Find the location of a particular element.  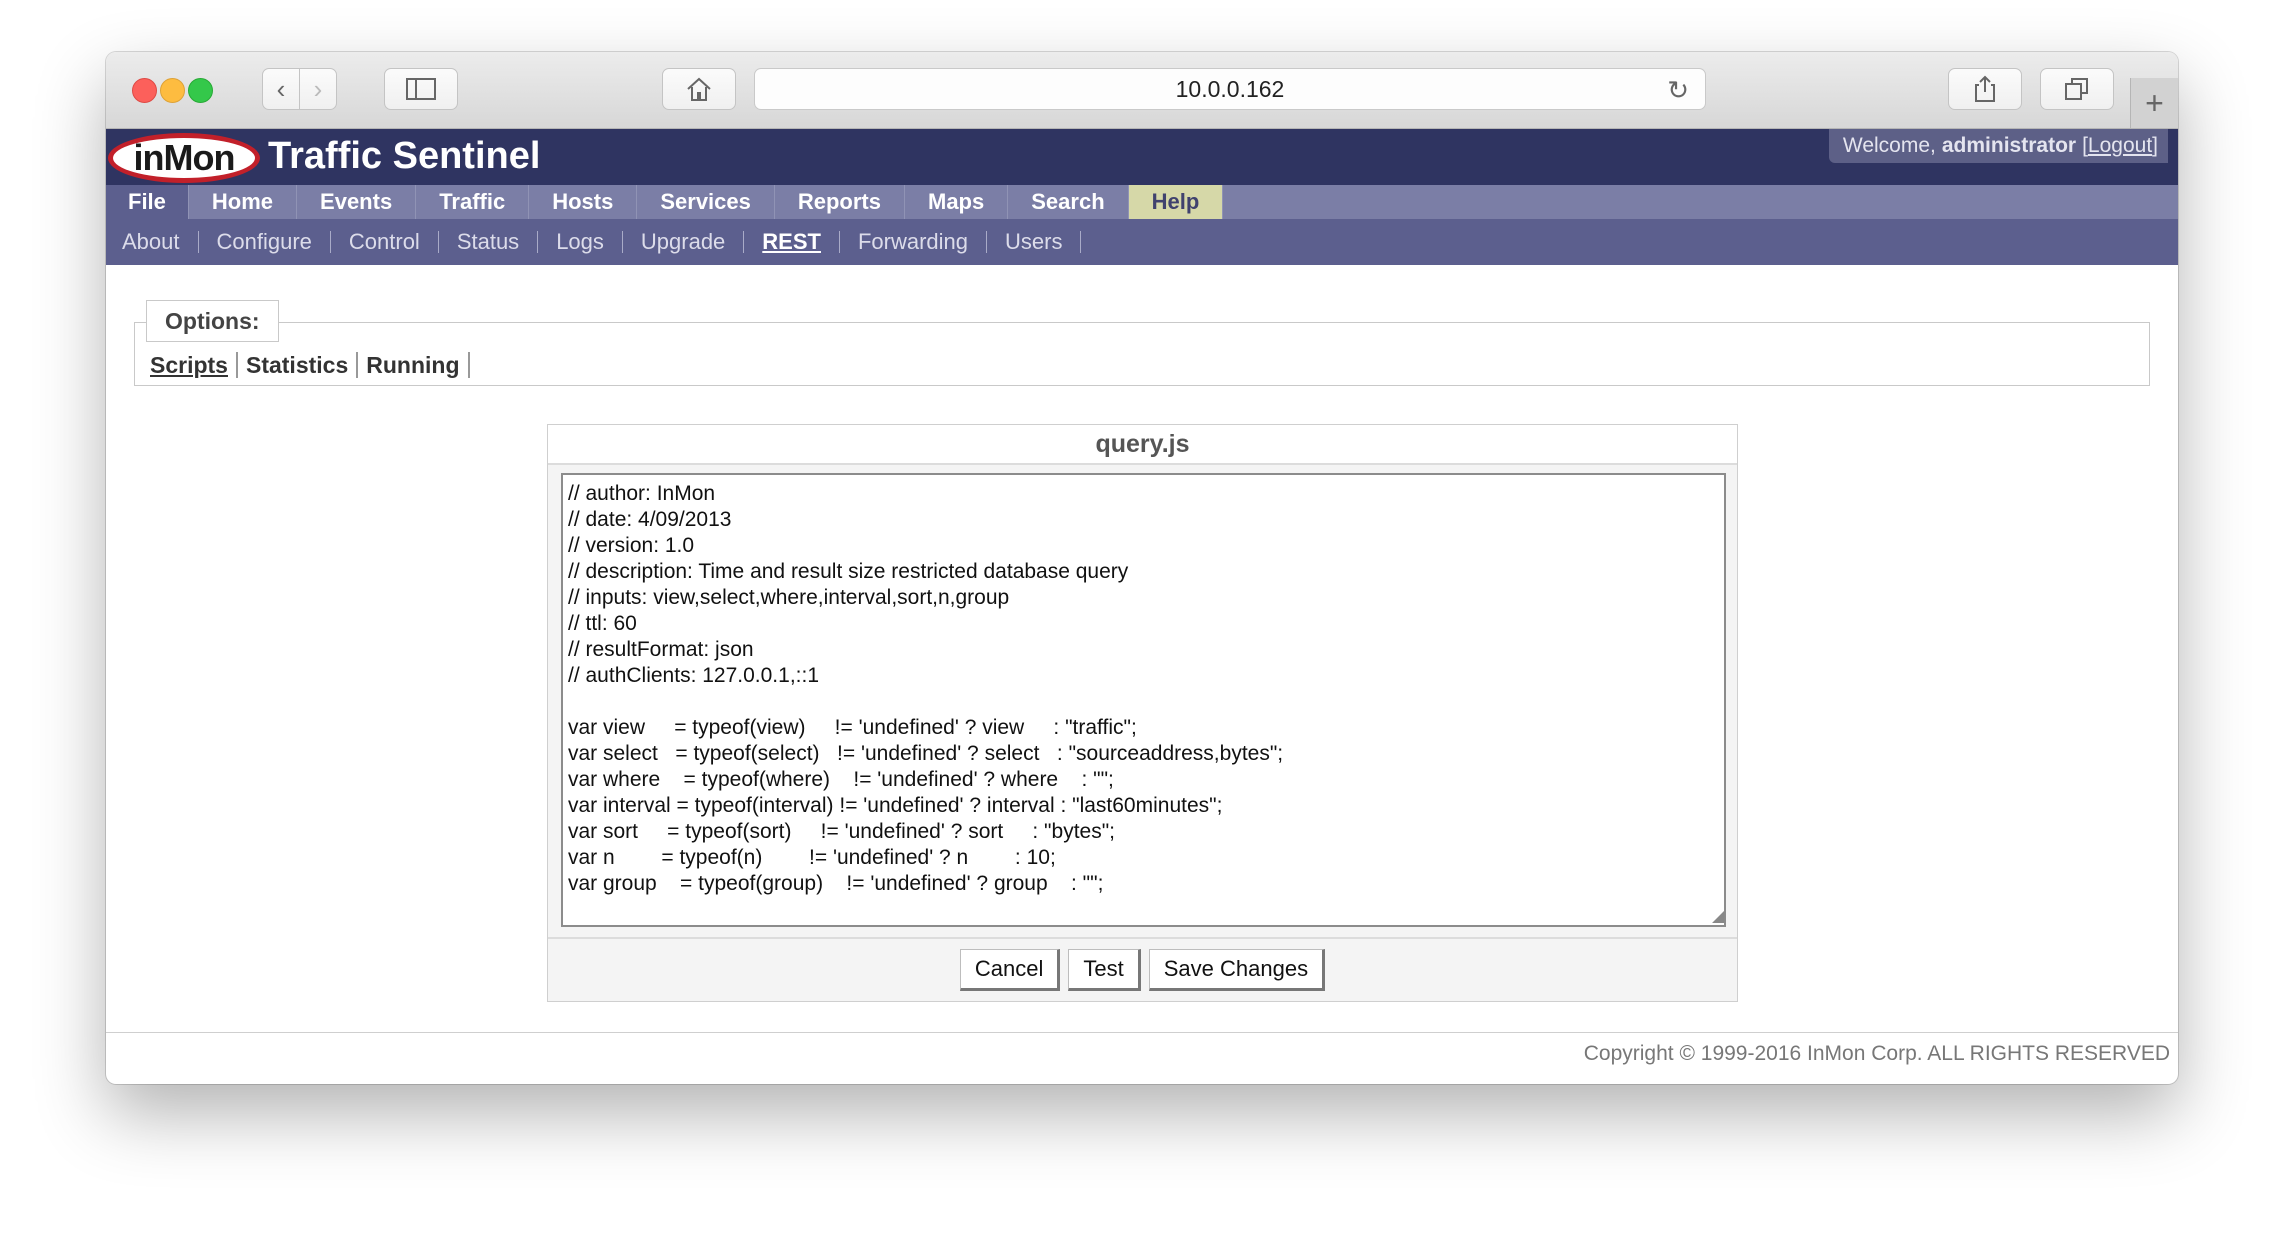

submenu-item-logs: Logs is located at coordinates (580, 242).